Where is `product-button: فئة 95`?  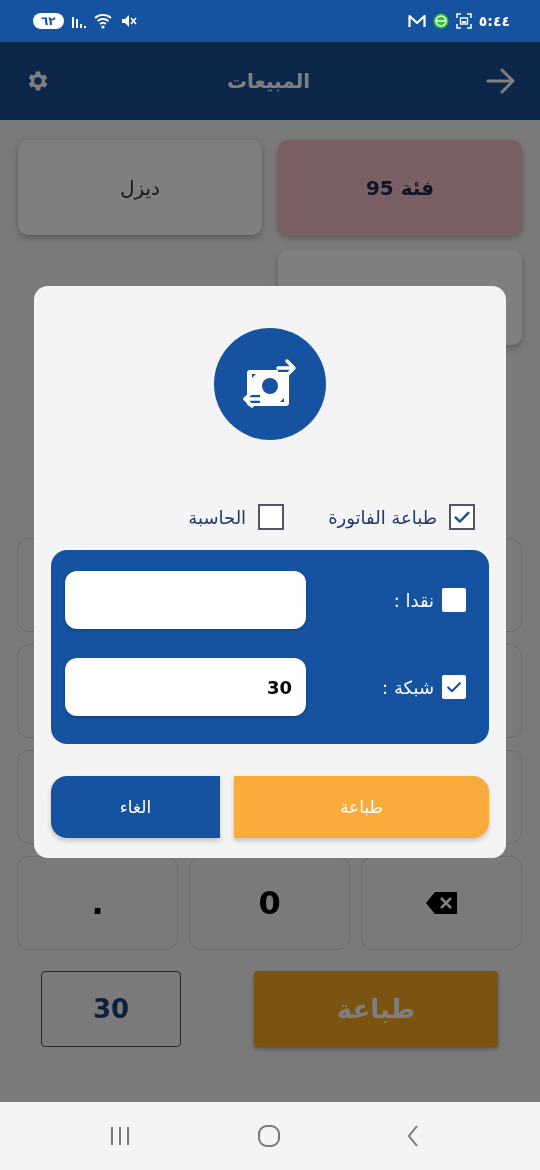
product-button: فئة 95 is located at coordinates (400, 187).